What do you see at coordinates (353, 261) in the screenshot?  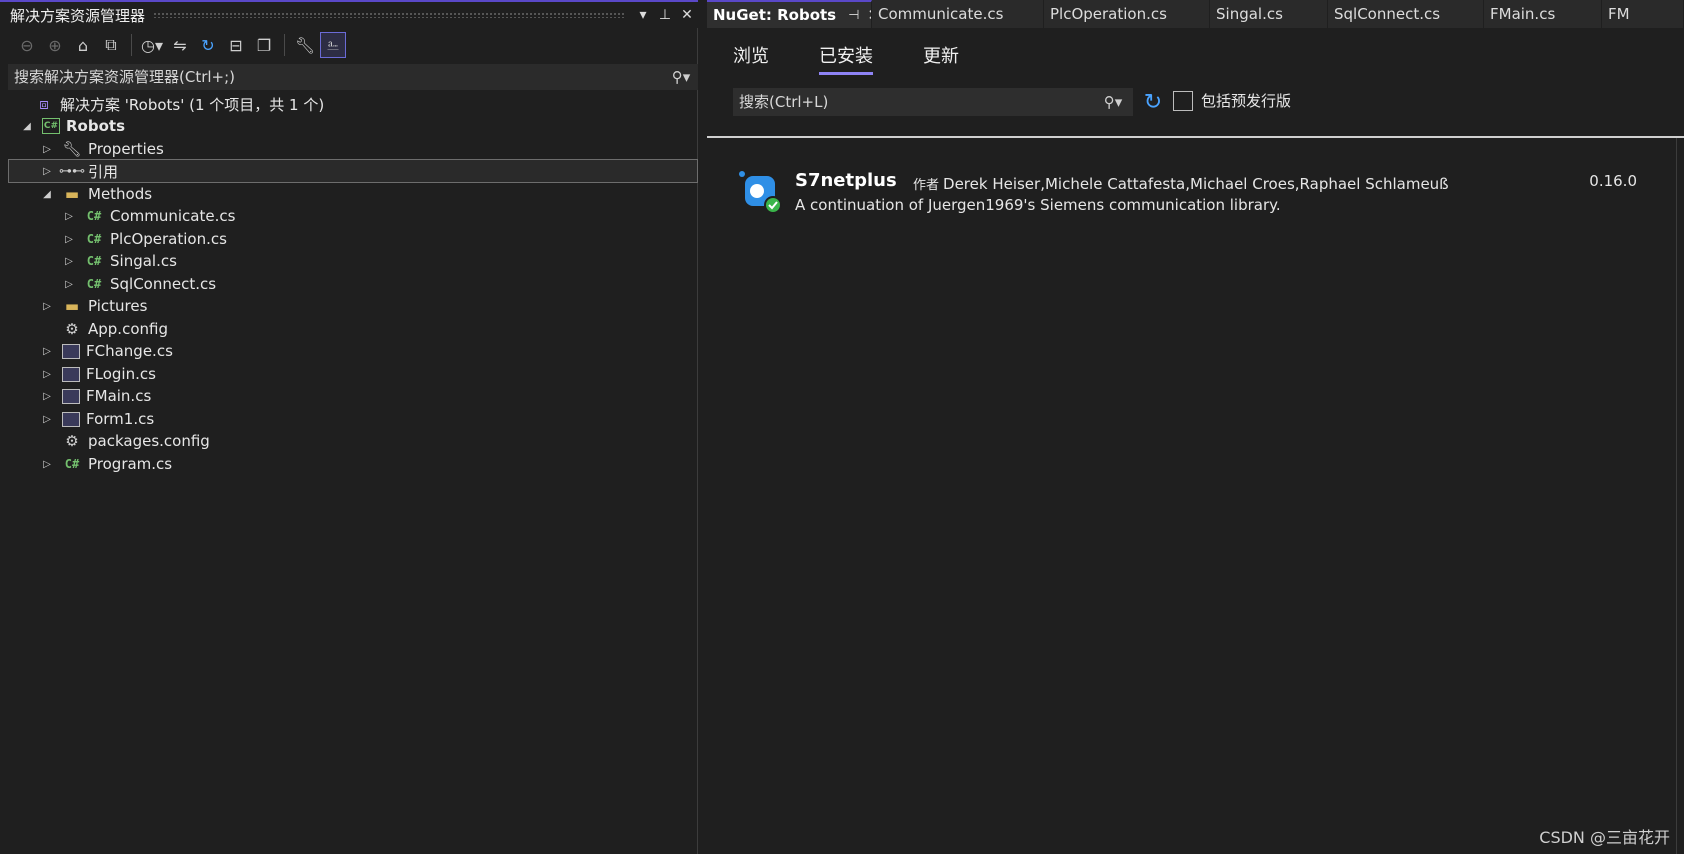 I see `tree-item-file: ▷ C# Singal.cs` at bounding box center [353, 261].